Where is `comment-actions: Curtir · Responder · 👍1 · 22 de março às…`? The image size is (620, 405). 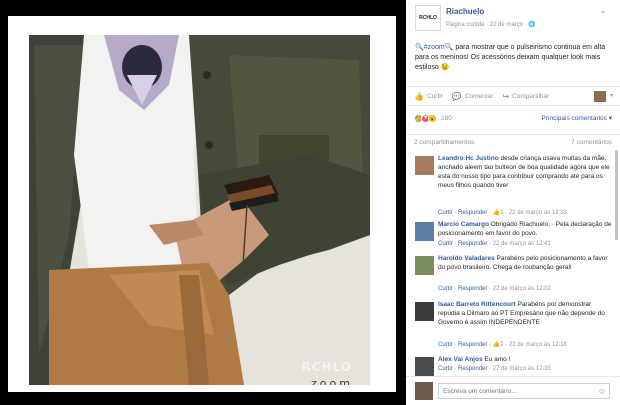 comment-actions: Curtir · Responder · 👍1 · 22 de março às… is located at coordinates (502, 213).